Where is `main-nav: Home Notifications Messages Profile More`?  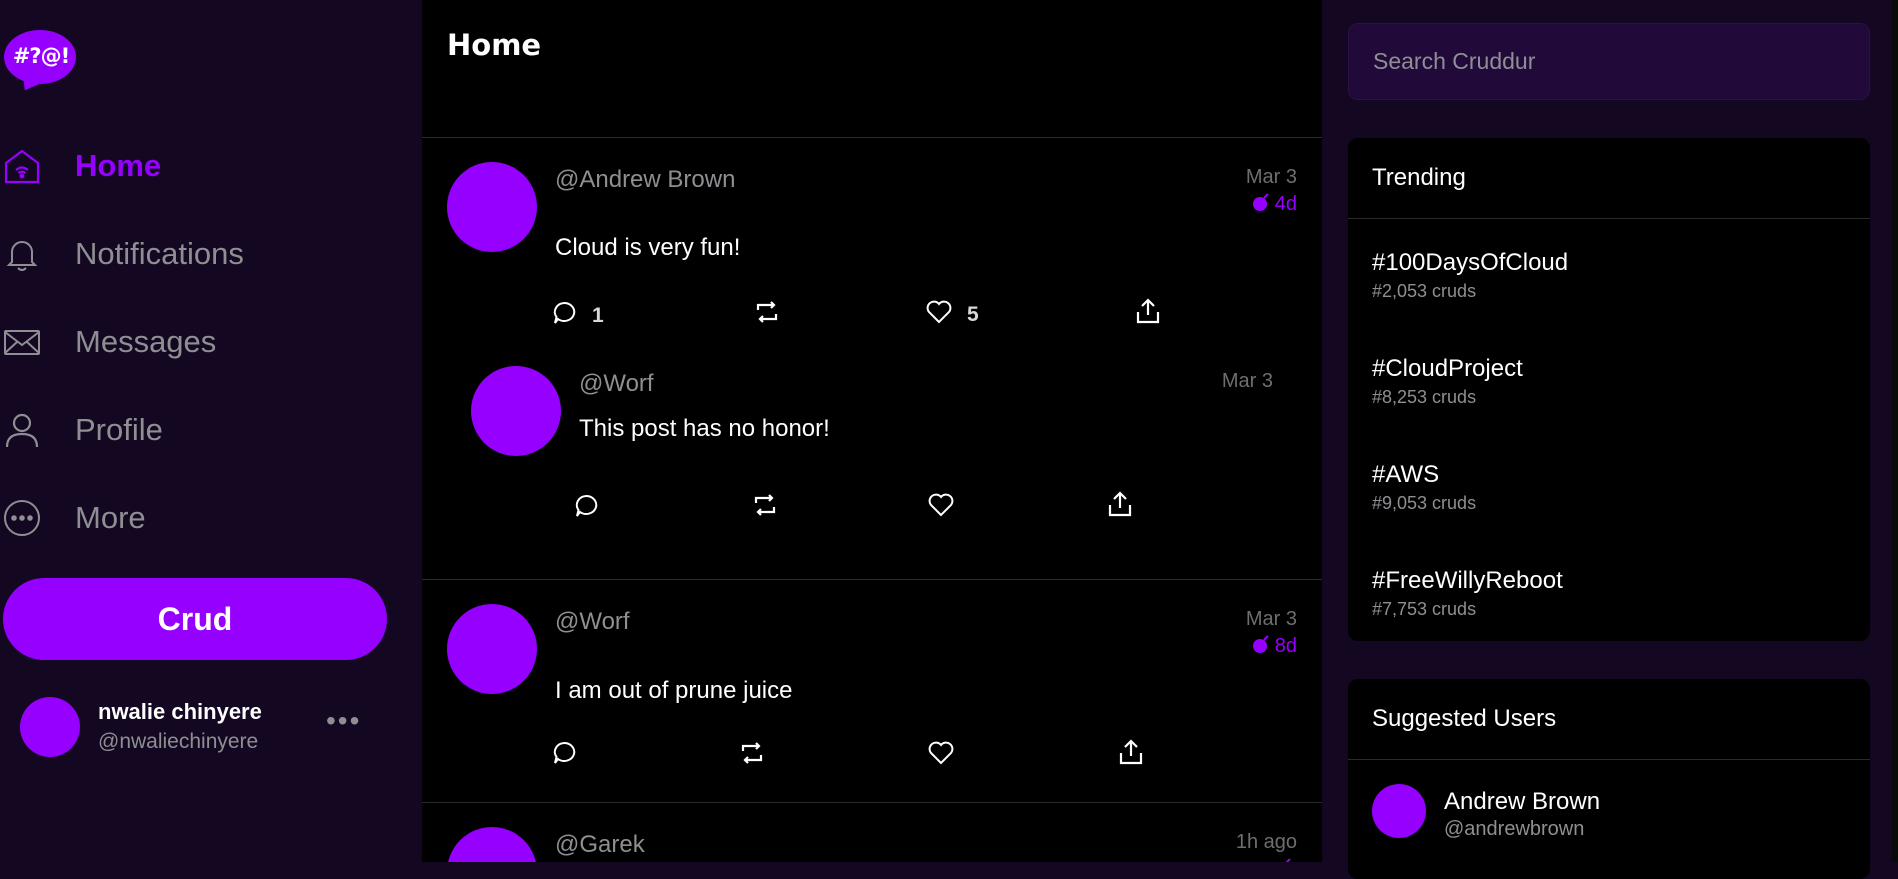 main-nav: Home Notifications Messages Profile More is located at coordinates (211, 342).